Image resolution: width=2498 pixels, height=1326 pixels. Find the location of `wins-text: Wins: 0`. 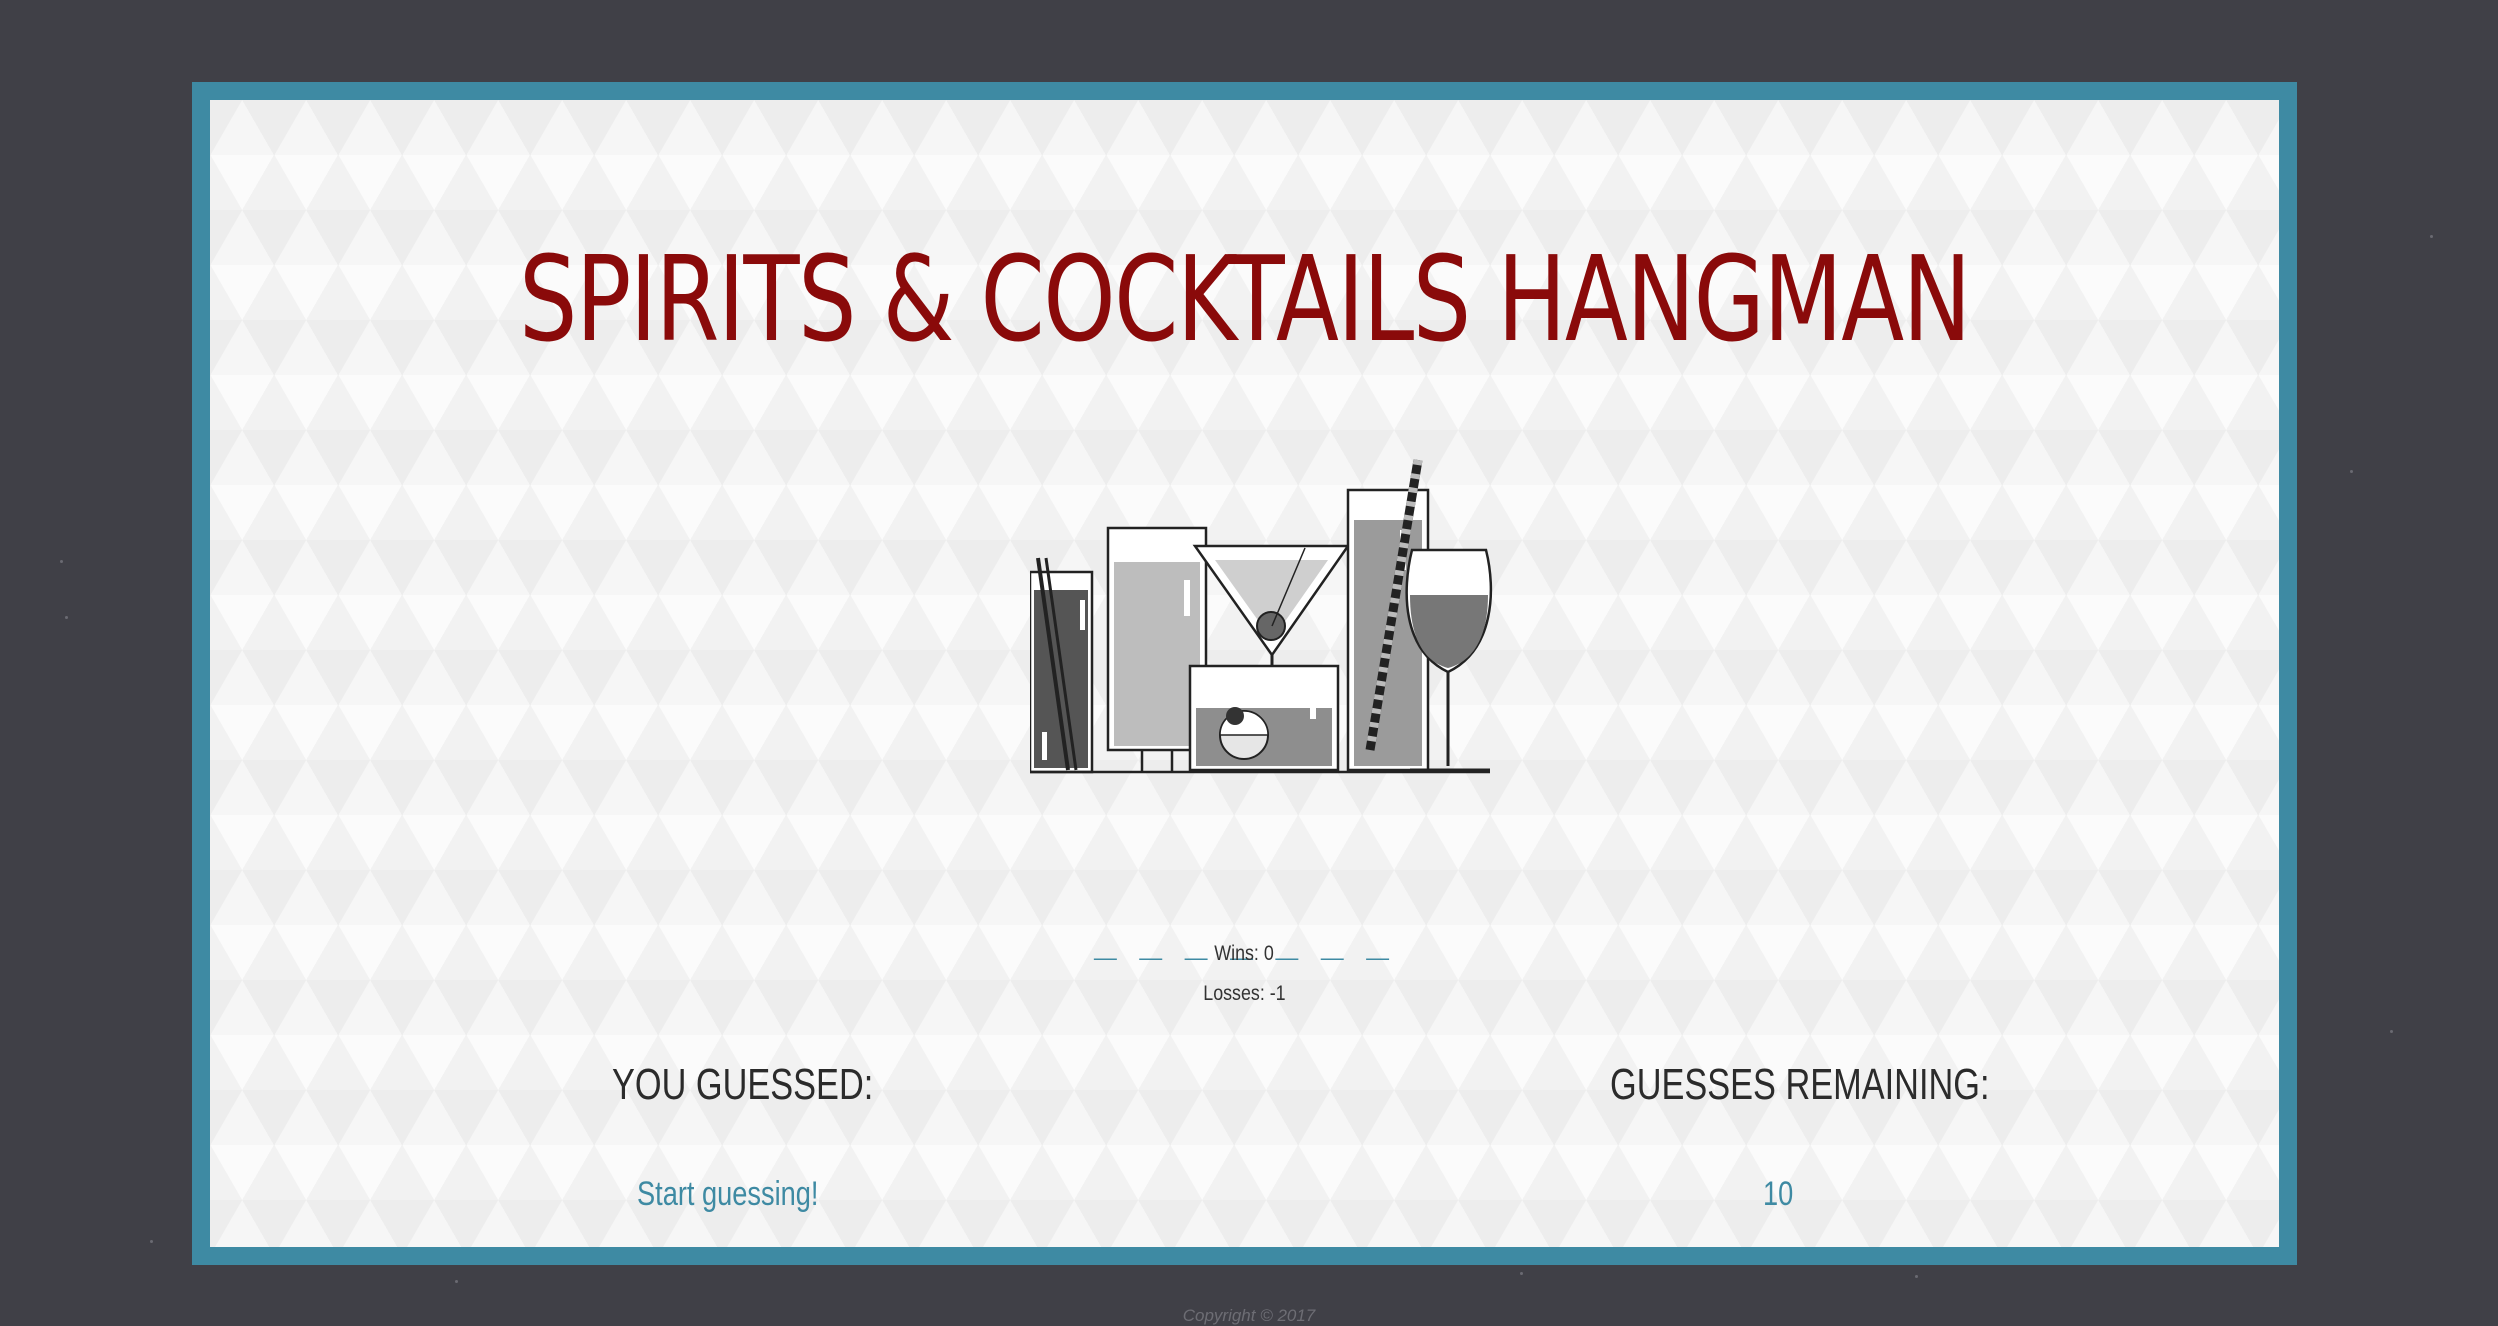

wins-text: Wins: 0 is located at coordinates (1244, 953).